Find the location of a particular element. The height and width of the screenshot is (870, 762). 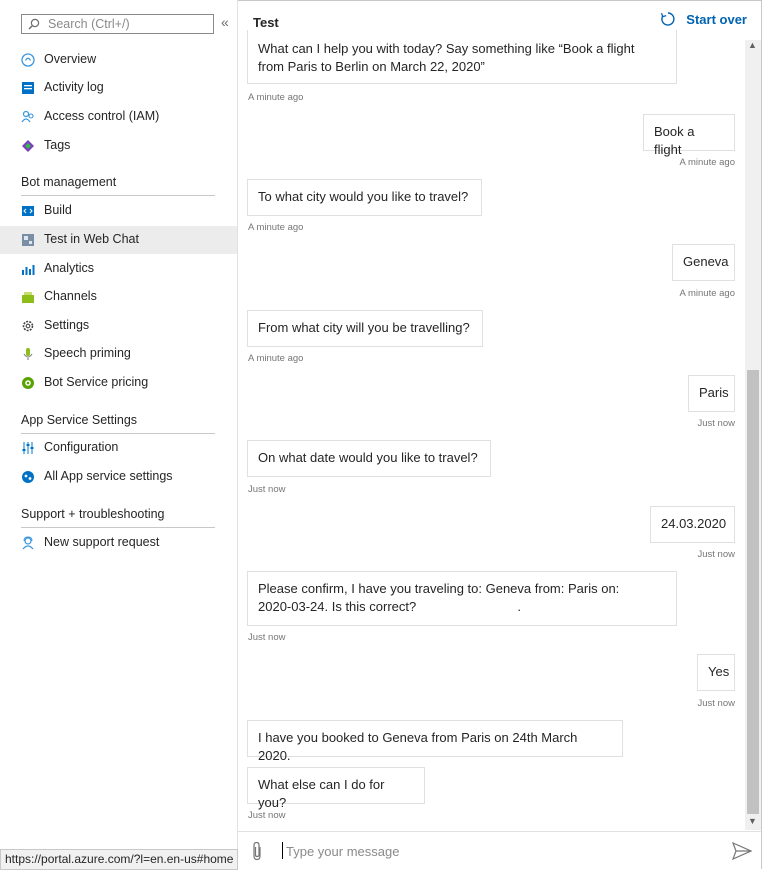

channels-icon is located at coordinates (28, 297).